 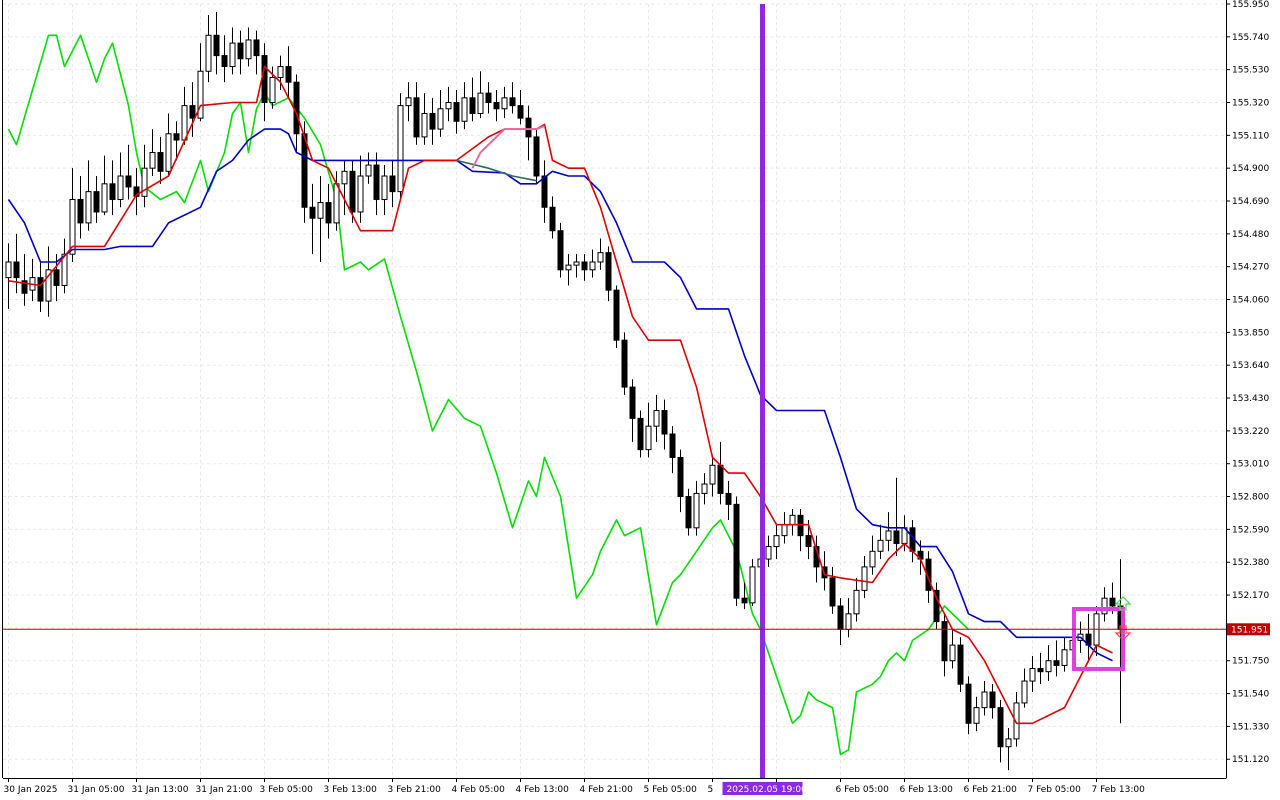 What do you see at coordinates (1055, 790) in the screenshot?
I see `x-tick-label-16: 7 Feb 05:00` at bounding box center [1055, 790].